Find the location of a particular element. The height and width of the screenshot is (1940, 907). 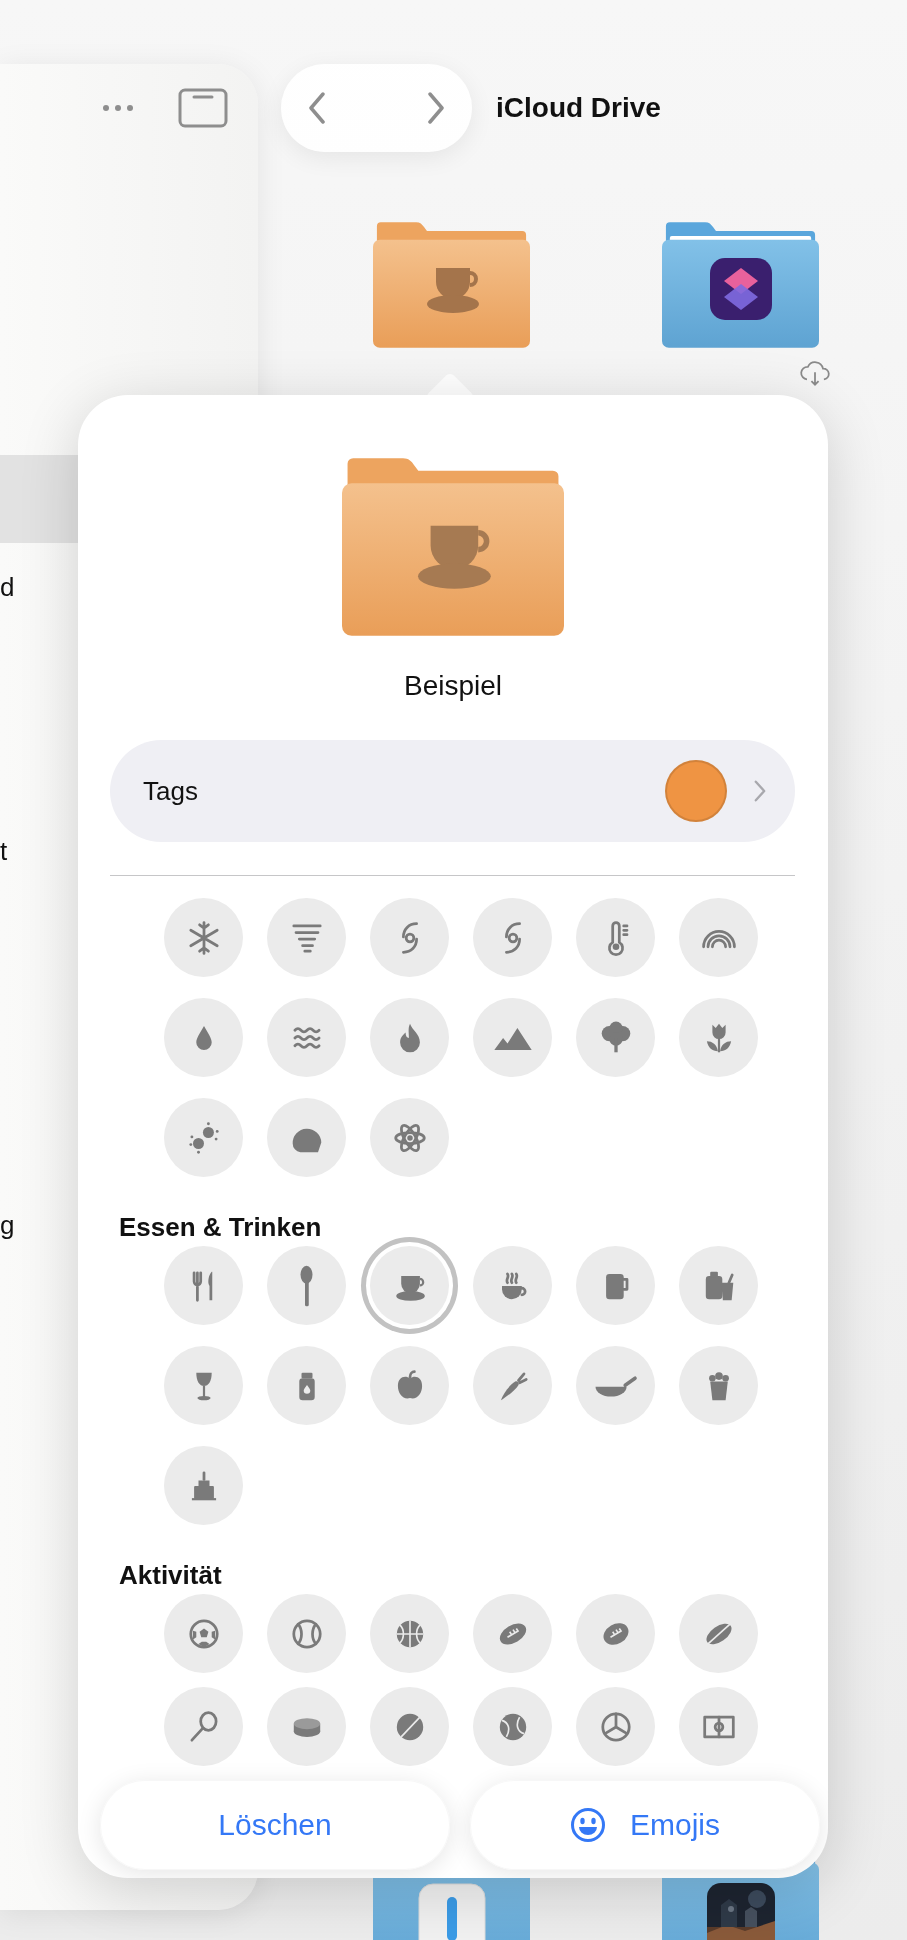

forward-button is located at coordinates (436, 108).